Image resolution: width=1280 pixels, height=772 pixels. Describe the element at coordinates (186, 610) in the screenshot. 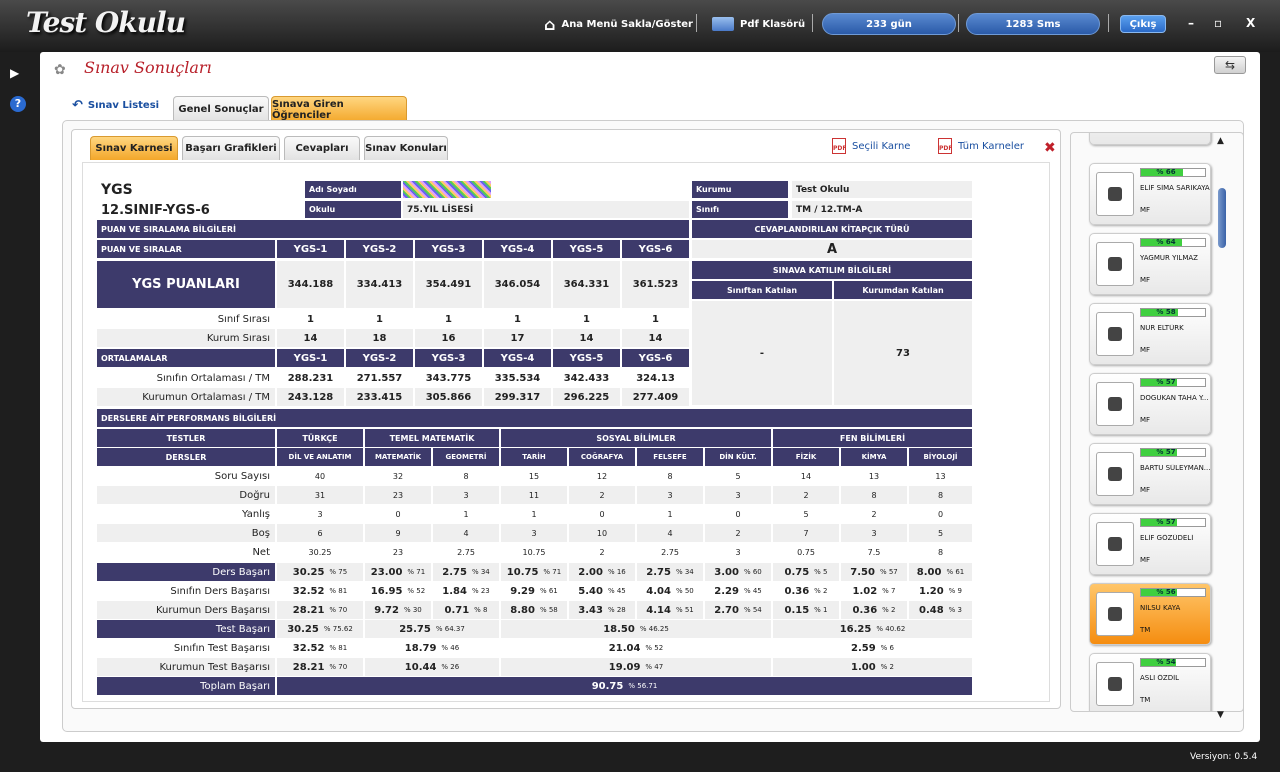

I see `institution-lesson-success-label: Kurumun Ders Başarısı` at that location.